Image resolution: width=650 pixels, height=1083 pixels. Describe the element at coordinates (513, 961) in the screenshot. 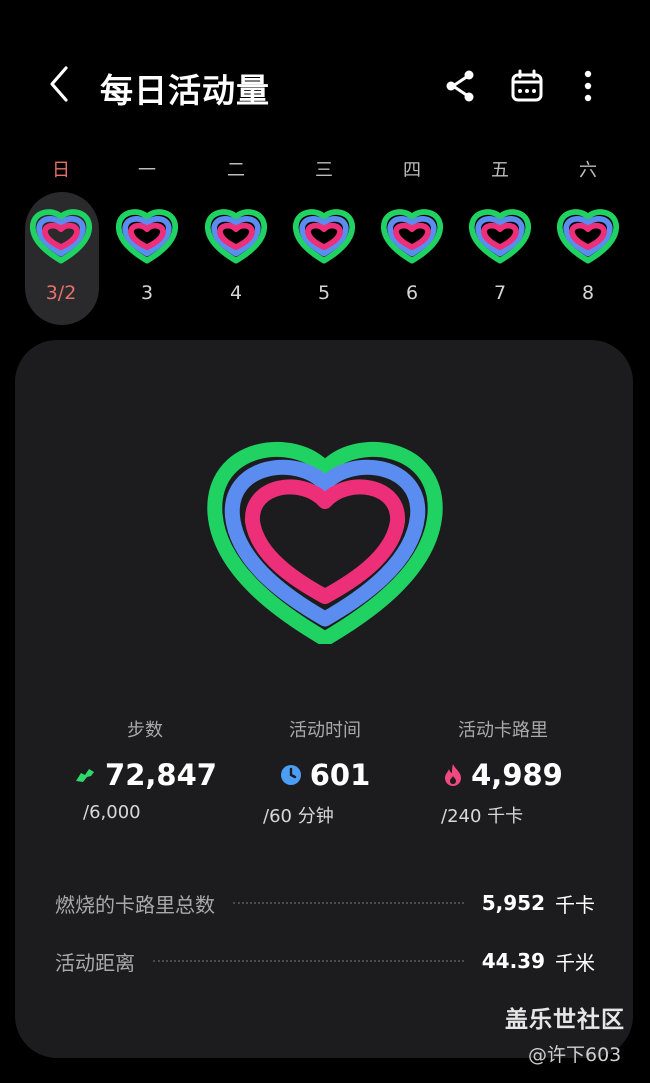

I see `distance-value: 44.39` at that location.